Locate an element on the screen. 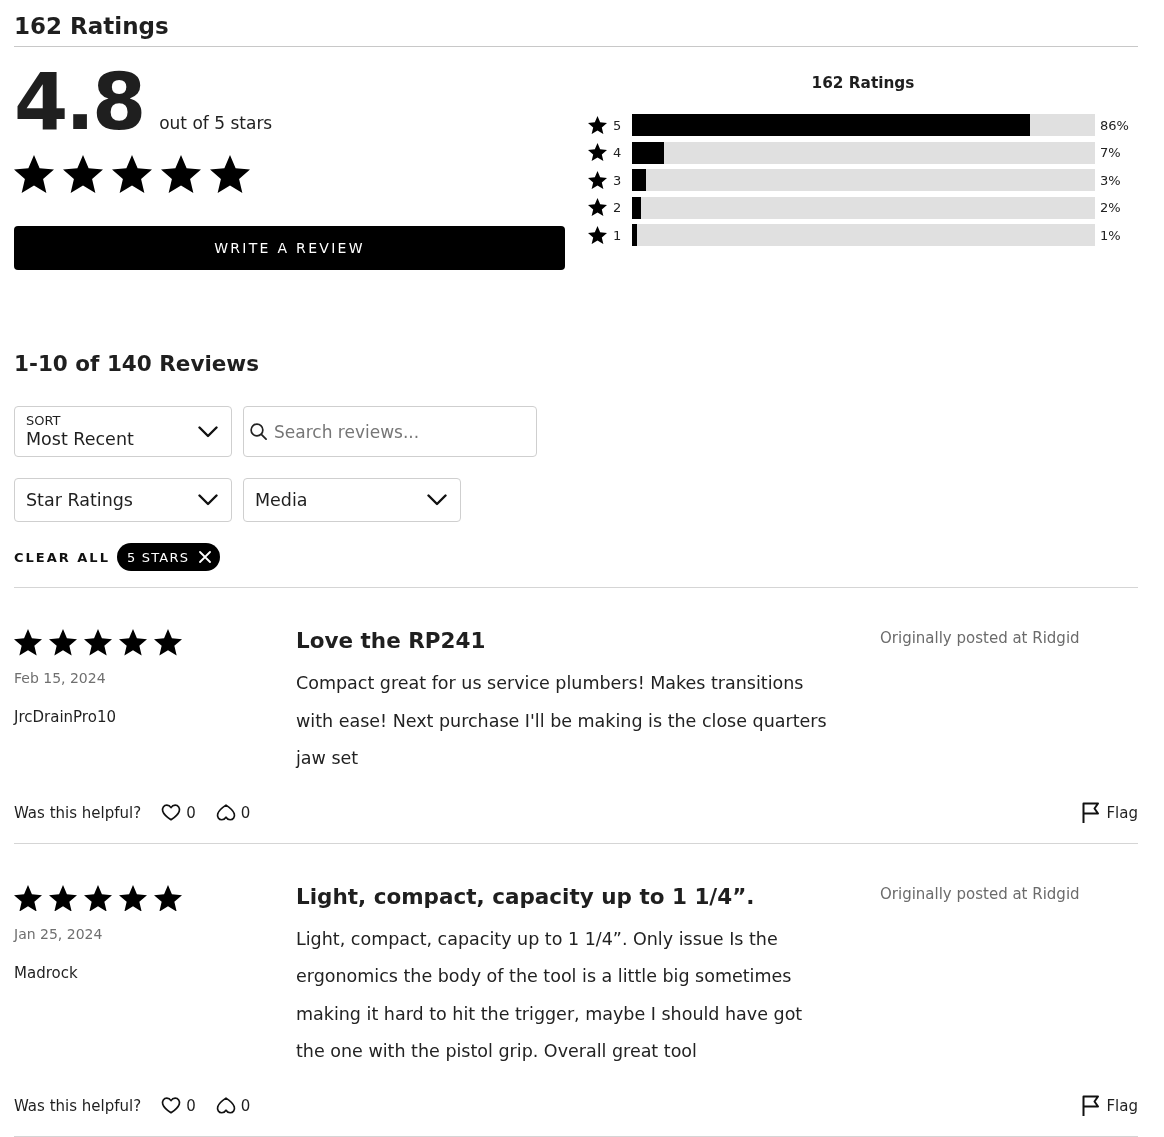 This screenshot has width=1164, height=1137. rating-percent: 86% is located at coordinates (1114, 125).